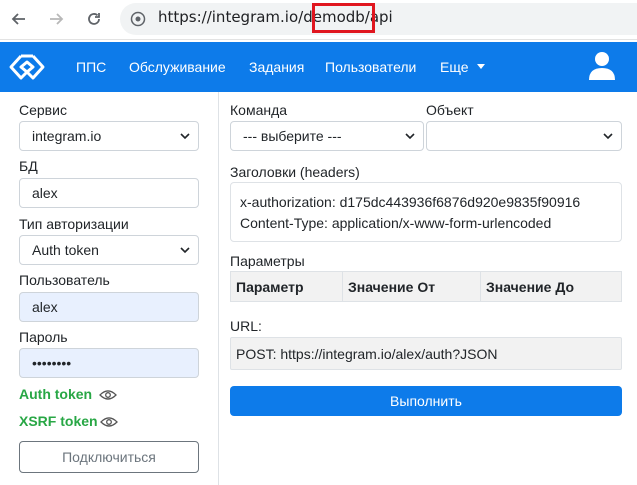  I want to click on db-label: БД, so click(28, 166).